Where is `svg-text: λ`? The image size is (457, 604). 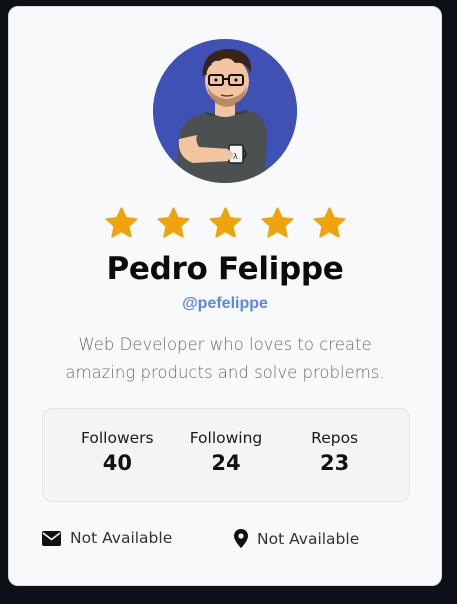
svg-text: λ is located at coordinates (235, 156).